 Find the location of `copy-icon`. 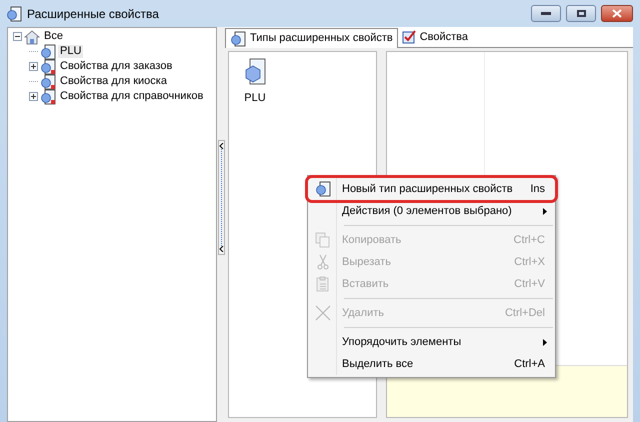

copy-icon is located at coordinates (323, 240).